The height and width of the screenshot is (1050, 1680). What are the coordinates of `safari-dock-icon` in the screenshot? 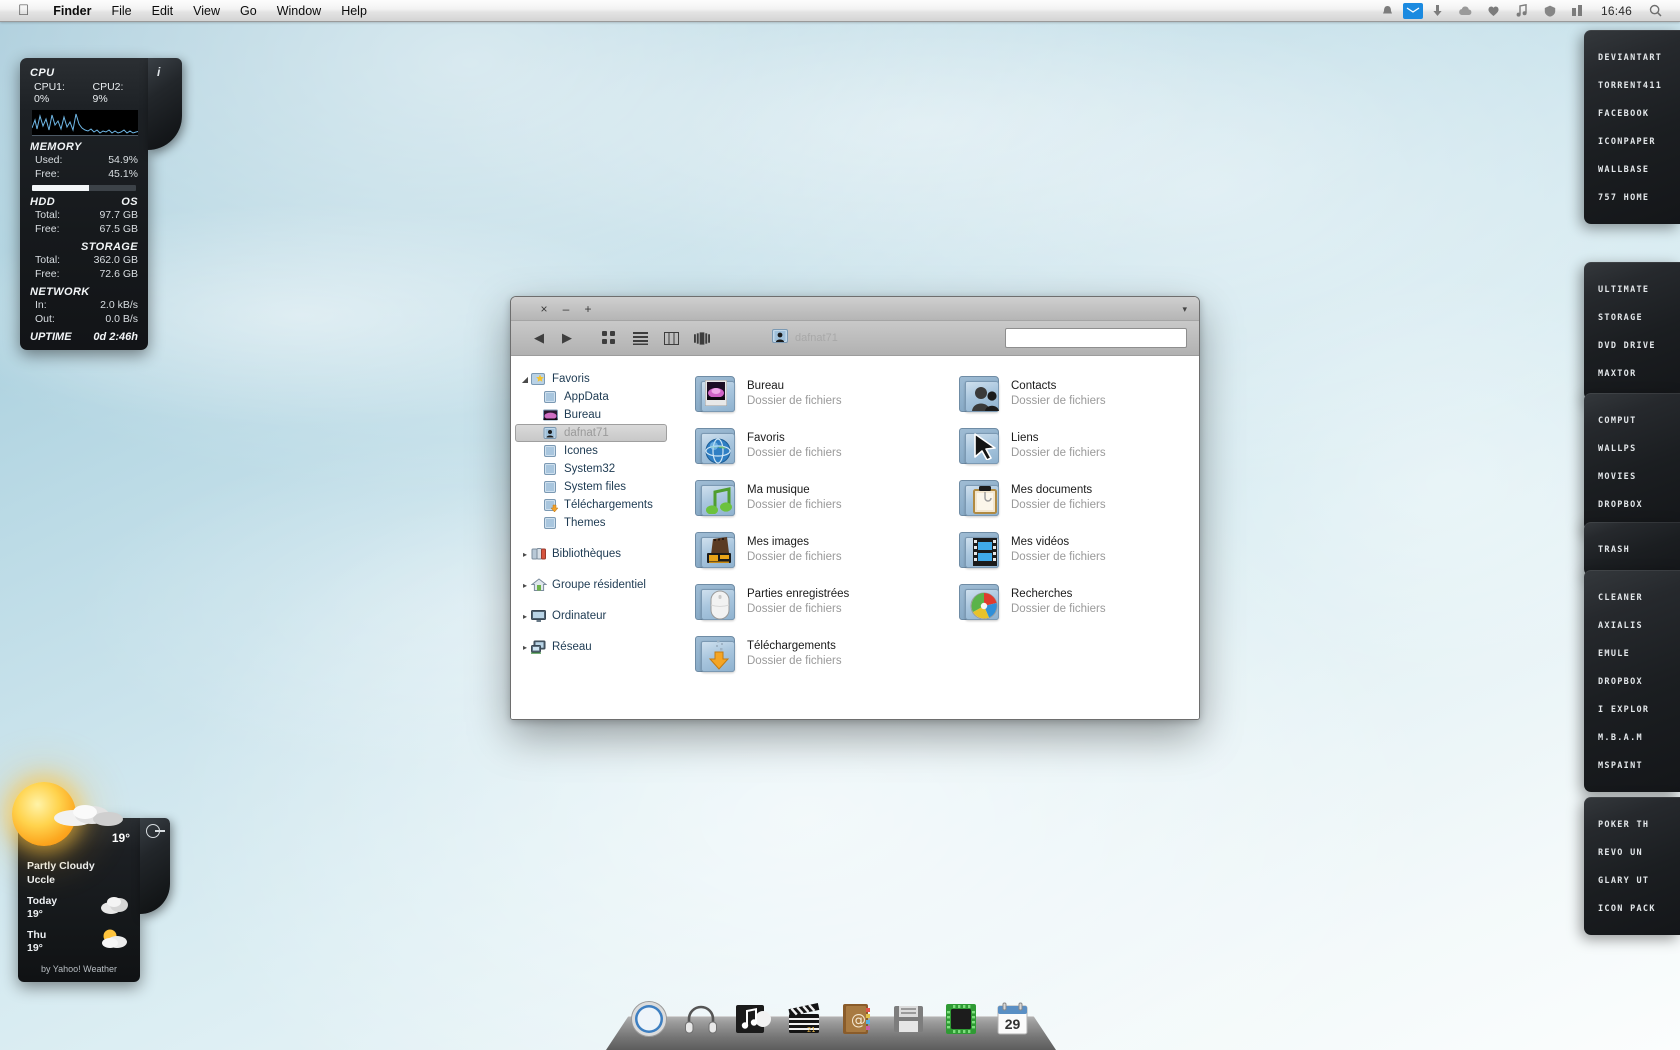 It's located at (649, 1019).